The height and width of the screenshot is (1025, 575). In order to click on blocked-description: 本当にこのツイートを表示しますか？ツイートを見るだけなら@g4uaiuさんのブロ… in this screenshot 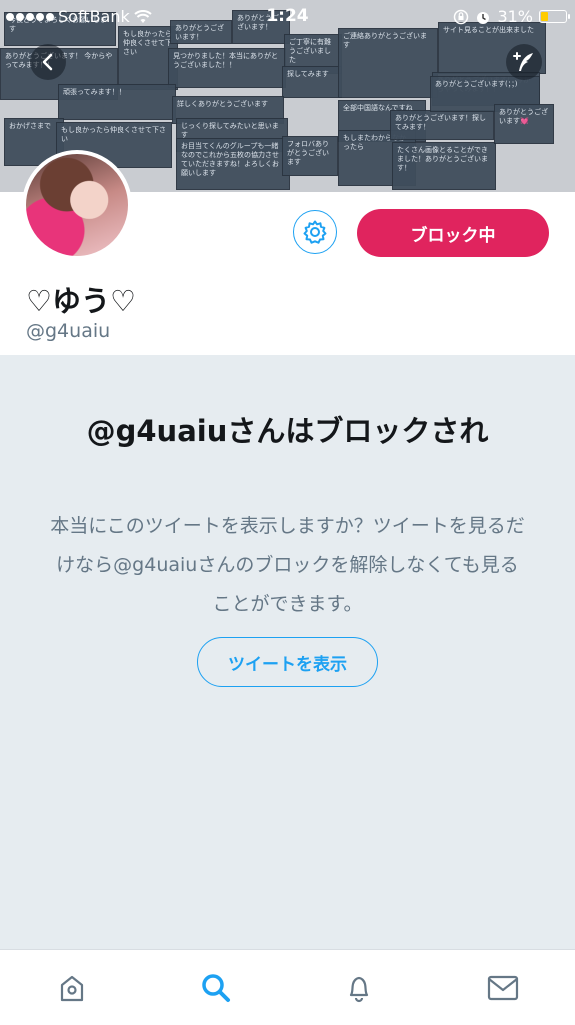, I will do `click(287, 565)`.